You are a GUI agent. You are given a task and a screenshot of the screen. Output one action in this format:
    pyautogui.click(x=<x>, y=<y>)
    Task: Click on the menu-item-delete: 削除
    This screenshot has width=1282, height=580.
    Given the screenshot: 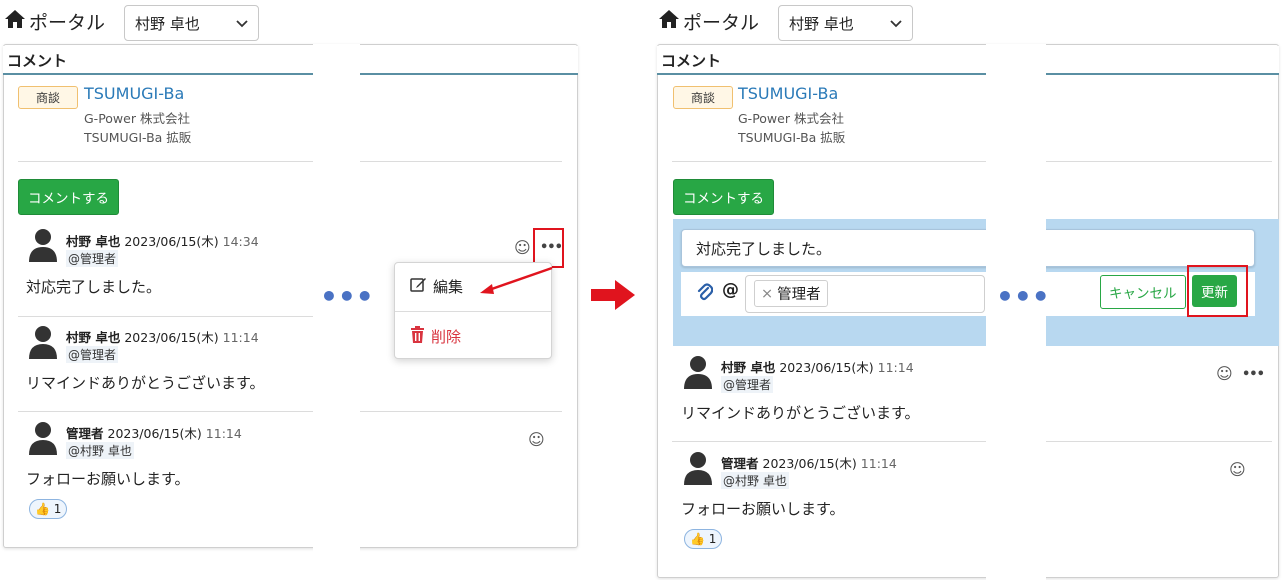 What is the action you would take?
    pyautogui.click(x=435, y=336)
    